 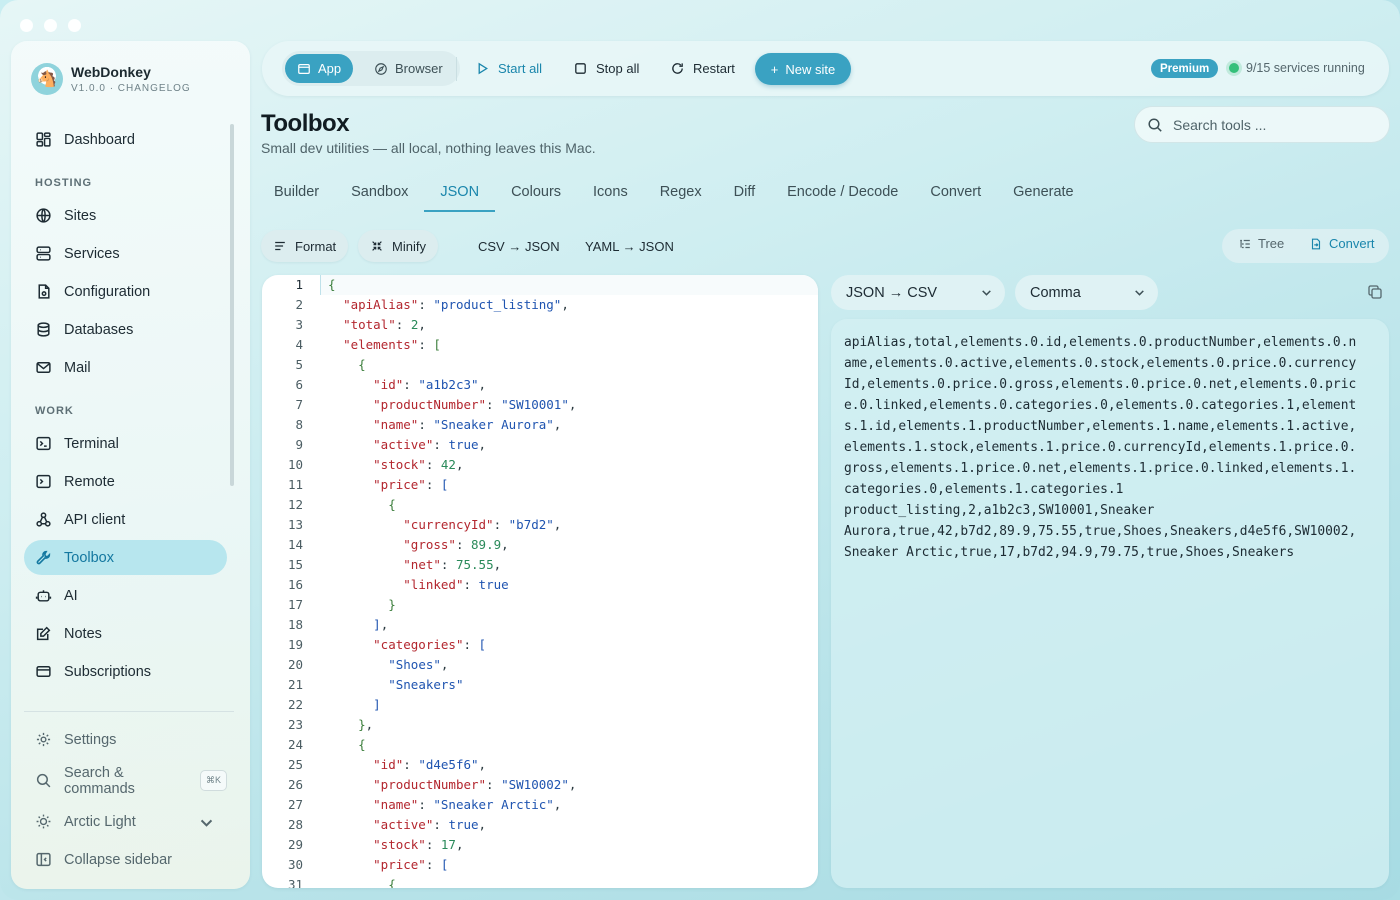 What do you see at coordinates (1055, 292) in the screenshot?
I see `delimiter-value: Comma` at bounding box center [1055, 292].